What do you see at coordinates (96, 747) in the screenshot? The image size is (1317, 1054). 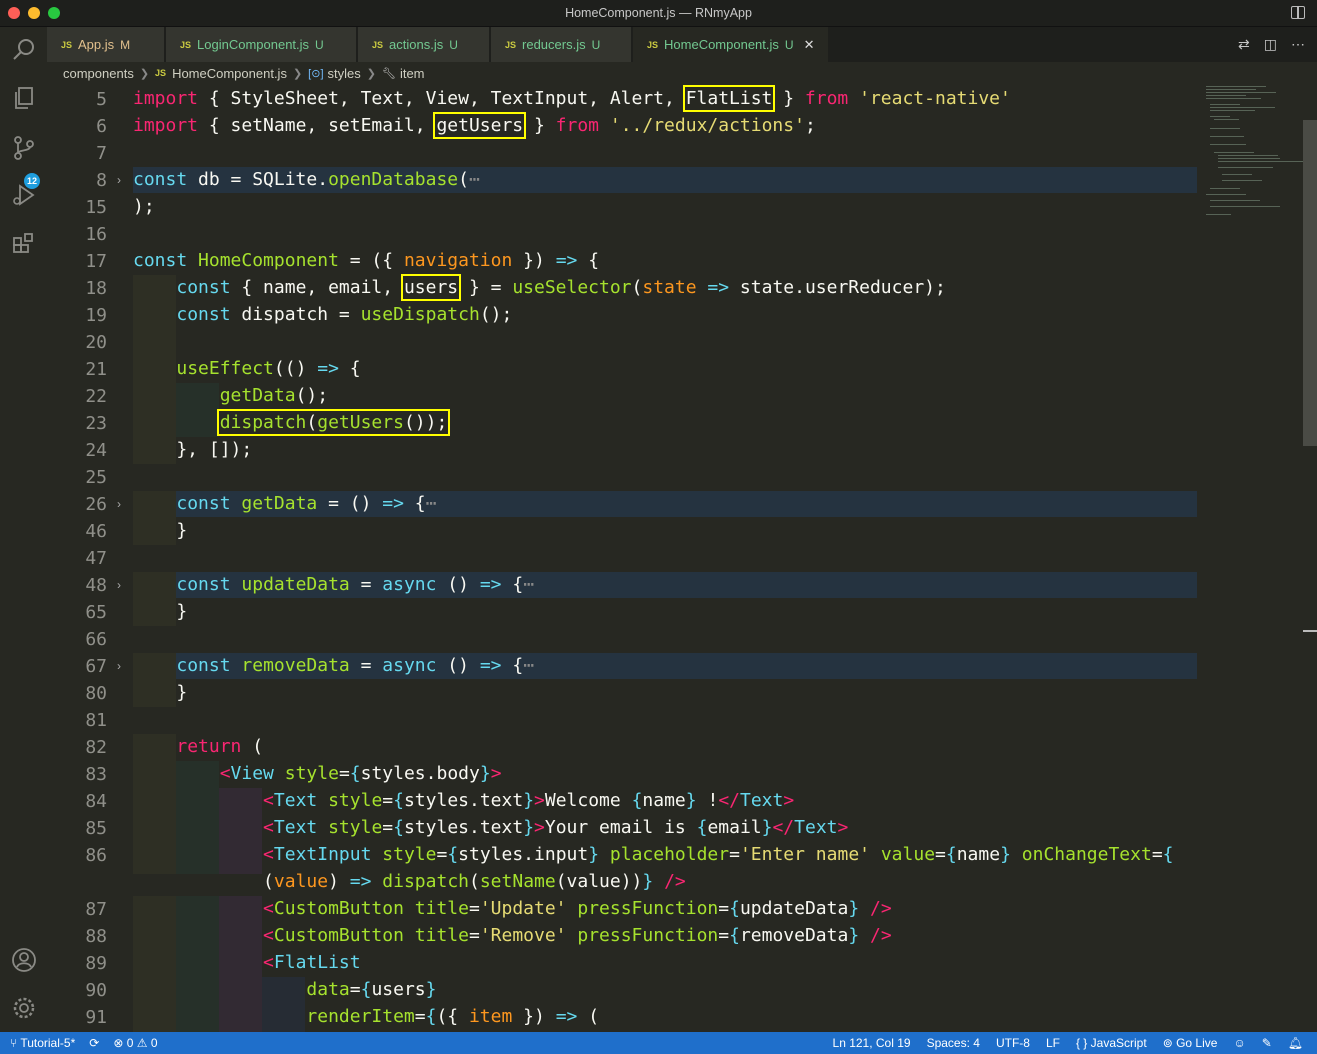 I see `line-number: 82` at bounding box center [96, 747].